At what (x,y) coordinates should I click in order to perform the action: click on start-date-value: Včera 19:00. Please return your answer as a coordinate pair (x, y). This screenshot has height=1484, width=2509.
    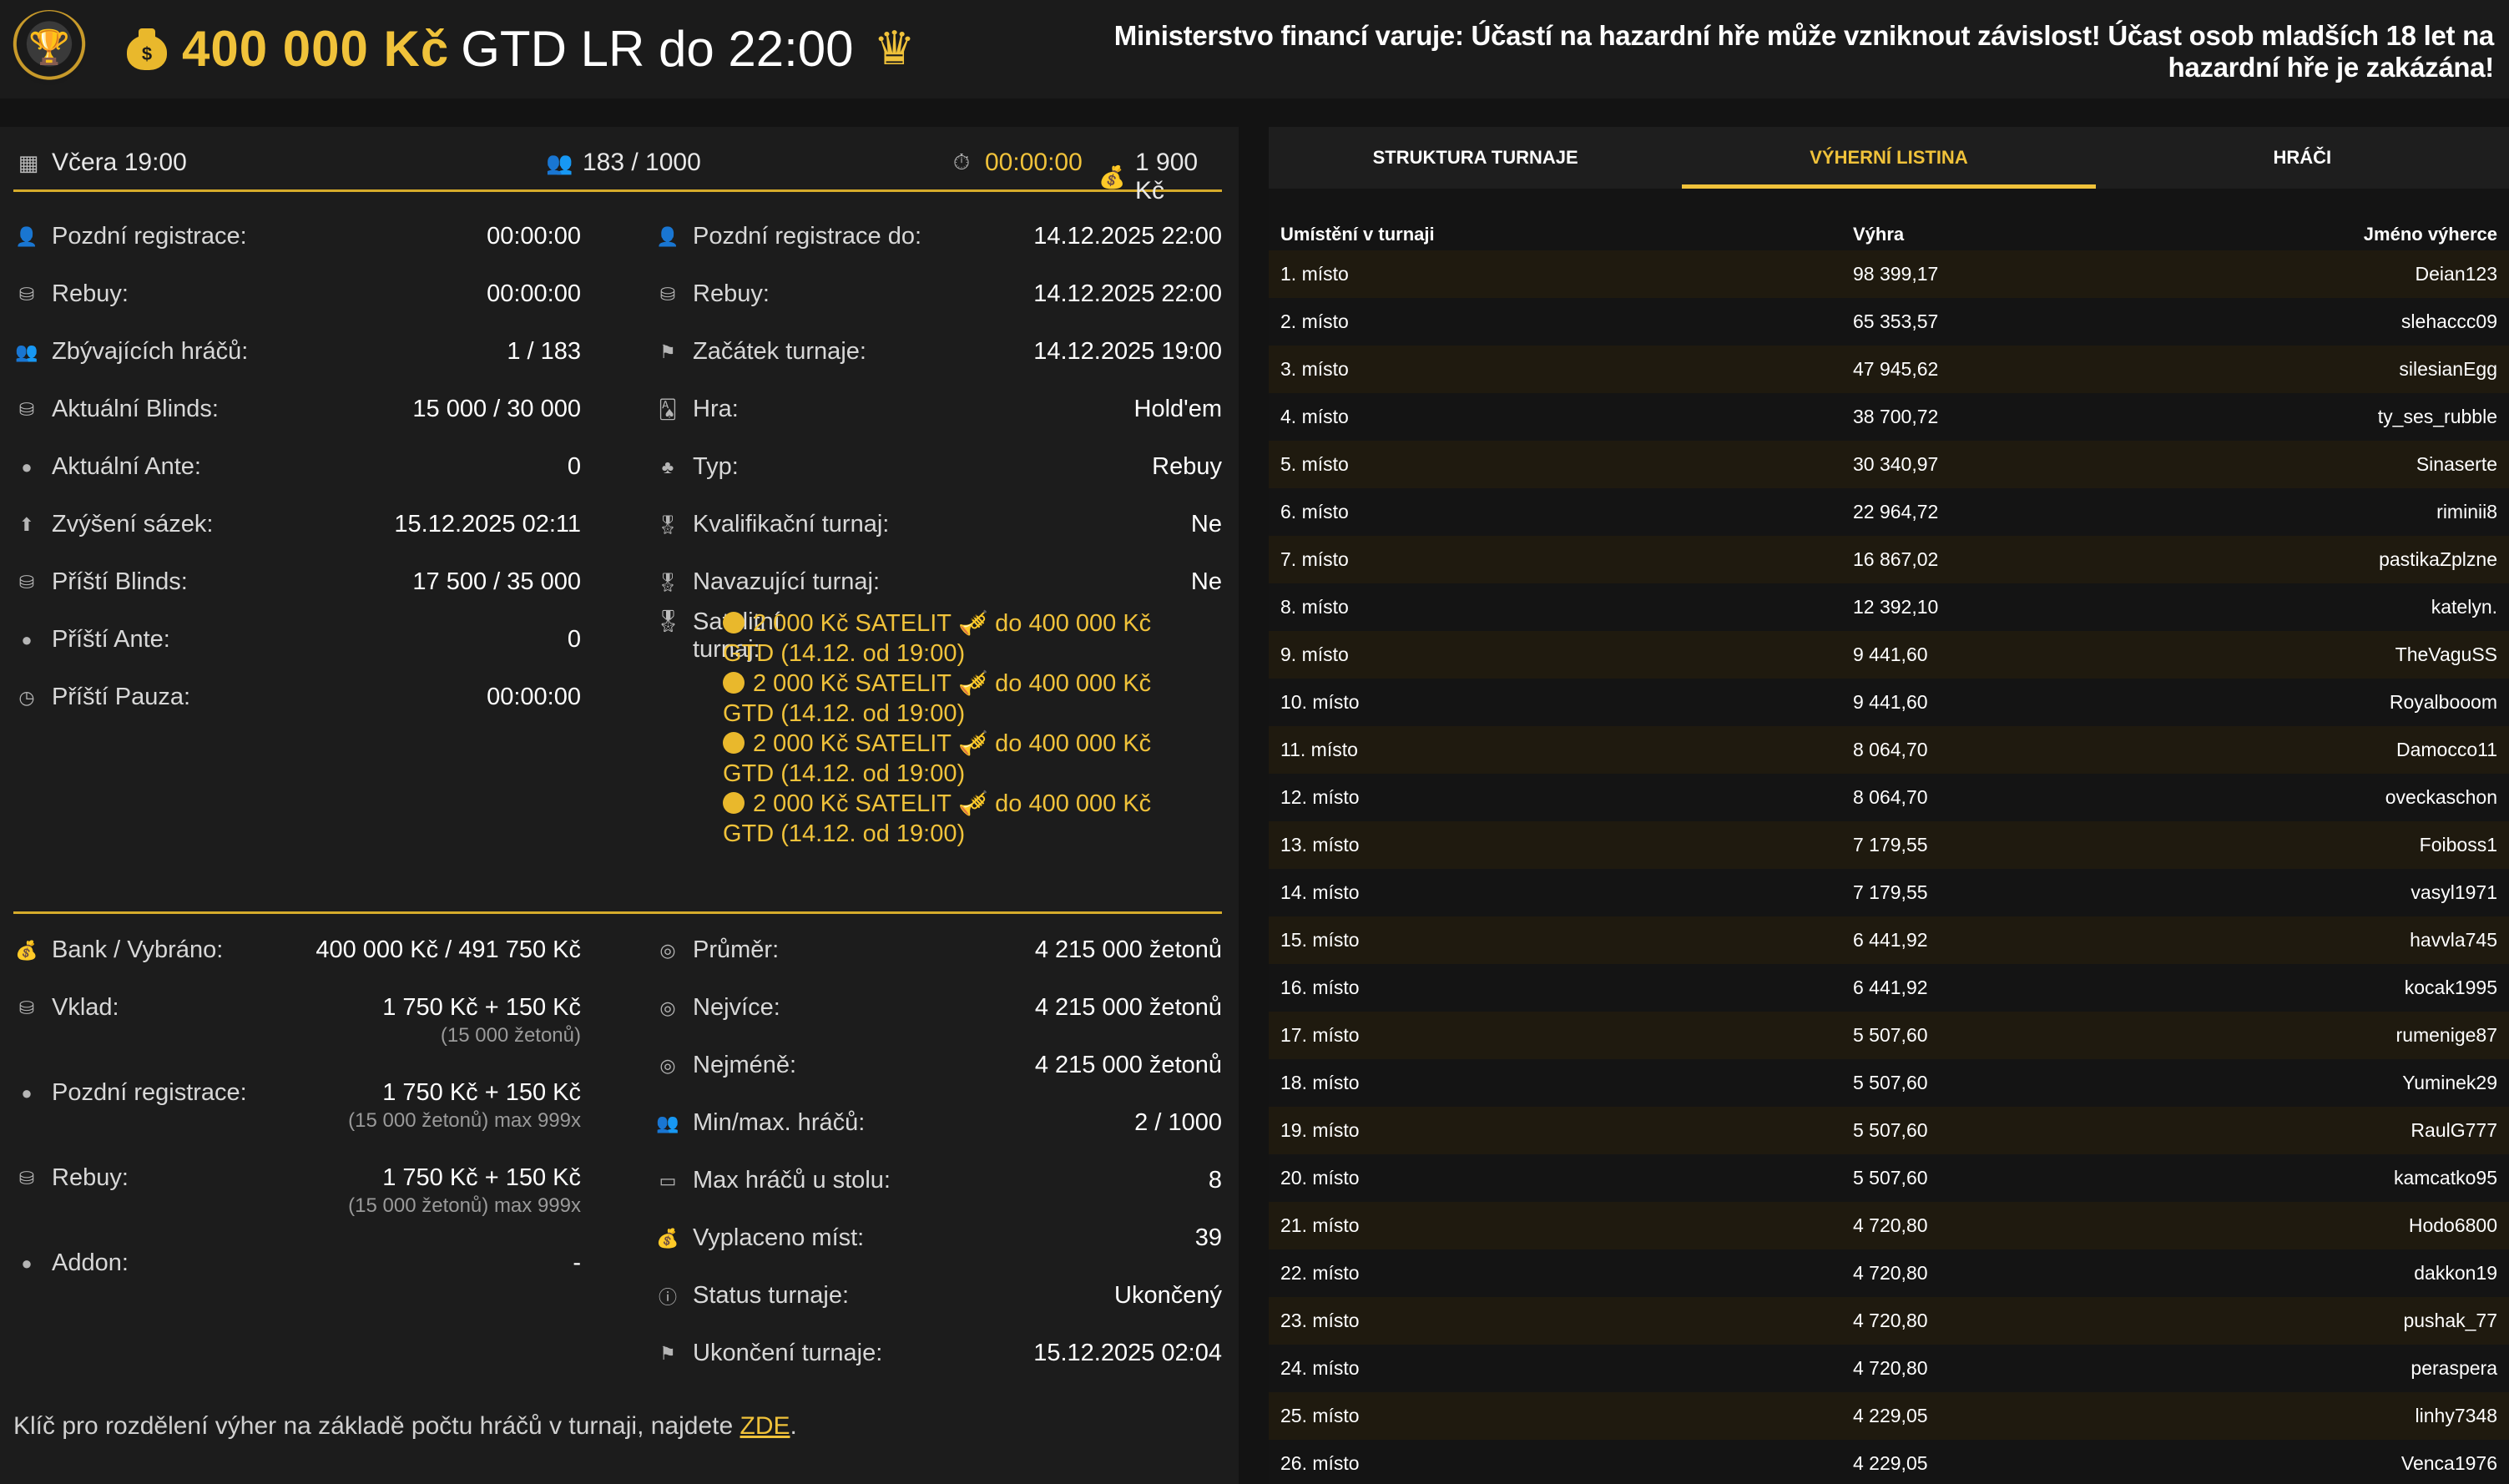
    Looking at the image, I should click on (119, 162).